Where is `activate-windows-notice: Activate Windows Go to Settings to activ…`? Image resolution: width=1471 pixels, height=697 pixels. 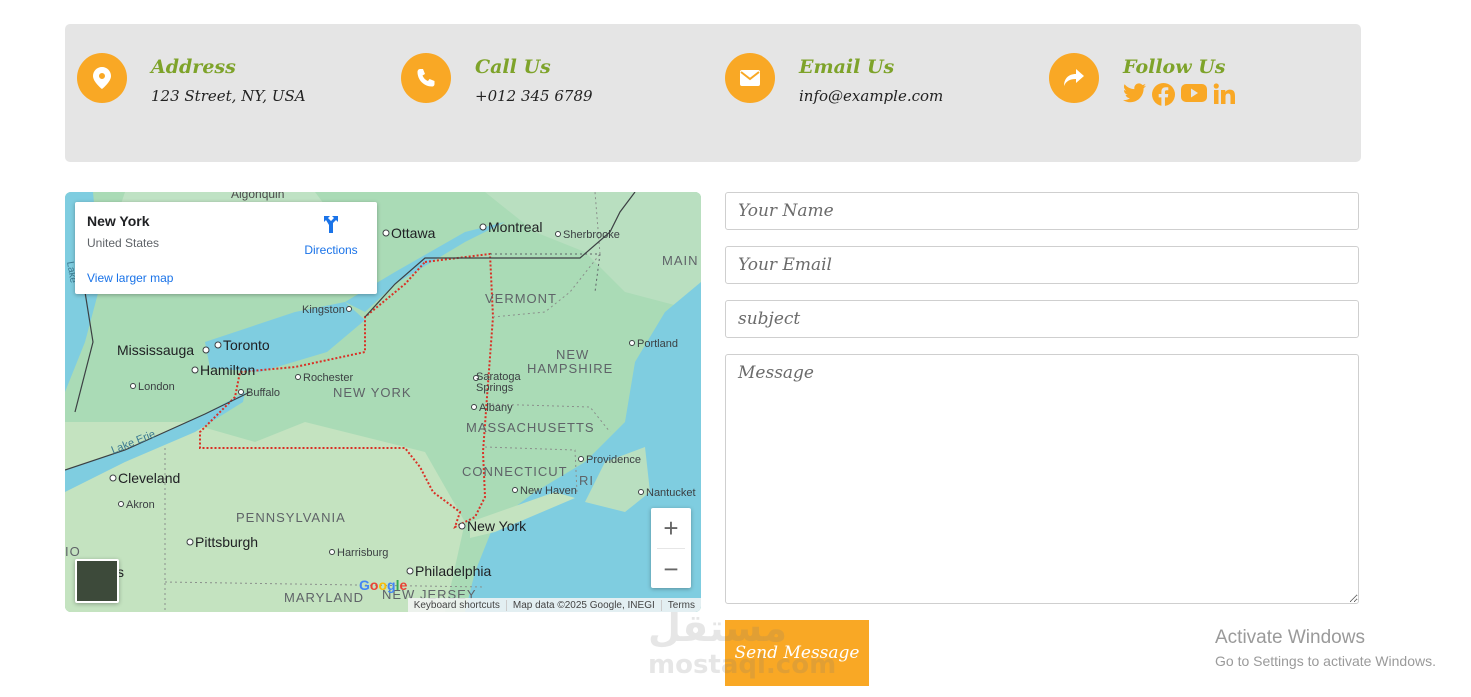
activate-windows-notice: Activate Windows Go to Settings to activ… is located at coordinates (1325, 649).